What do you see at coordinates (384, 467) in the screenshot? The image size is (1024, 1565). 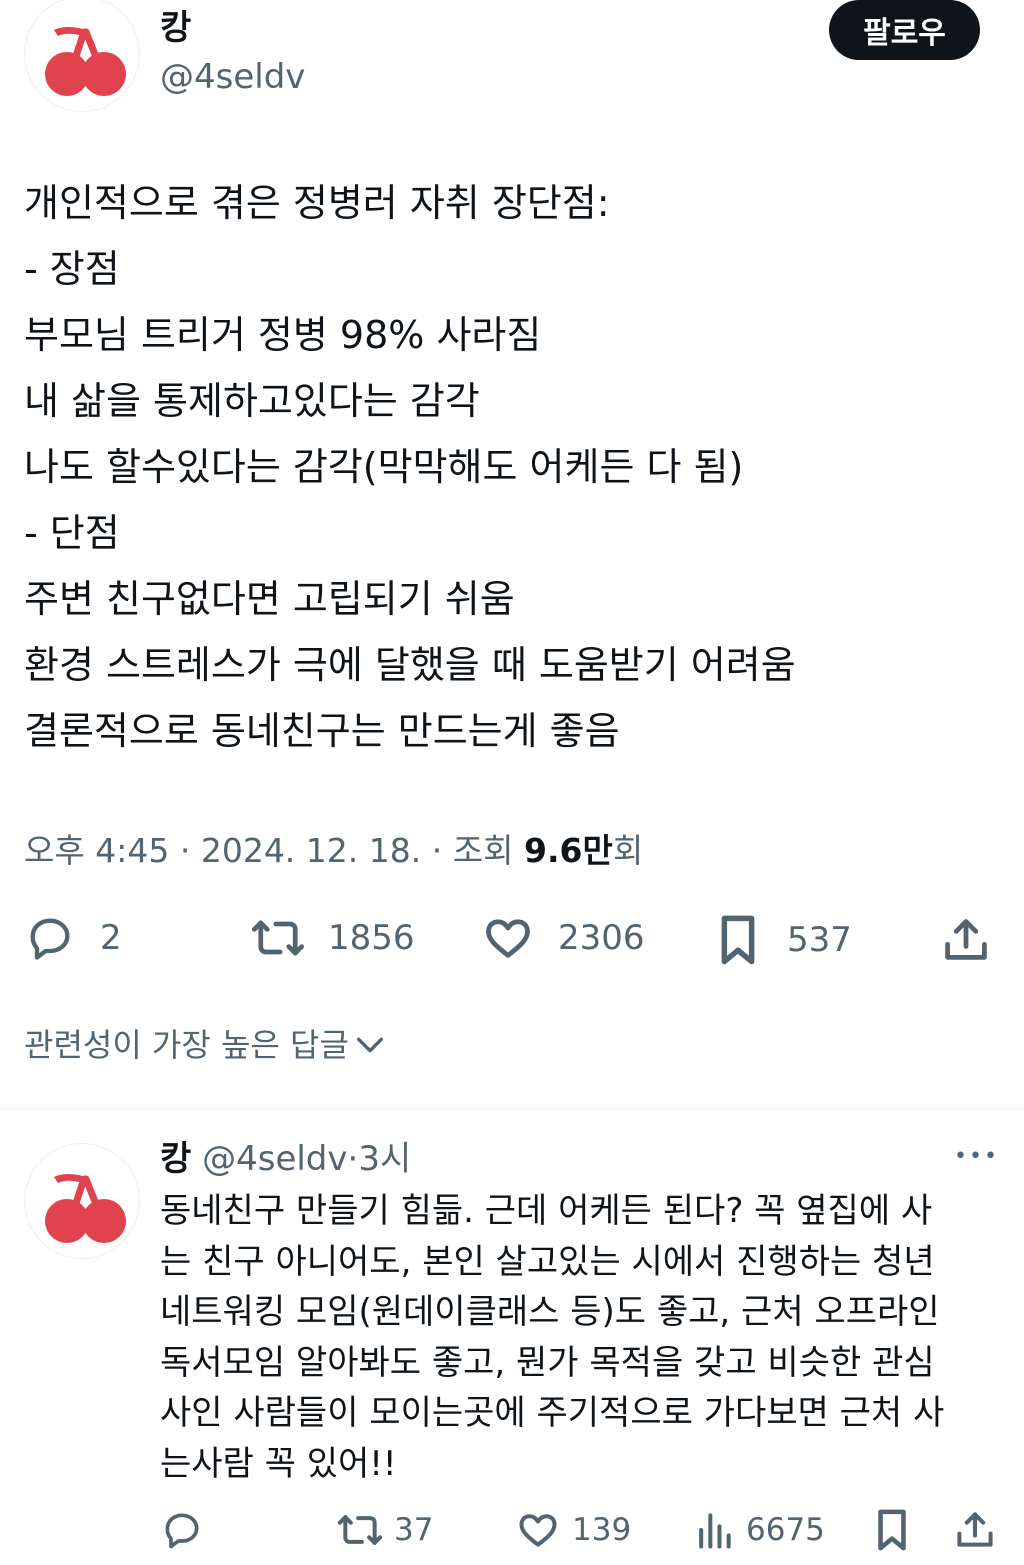 I see `post-line: 나도 할수있다는 감각(막막해도 어케든 다 됨)` at bounding box center [384, 467].